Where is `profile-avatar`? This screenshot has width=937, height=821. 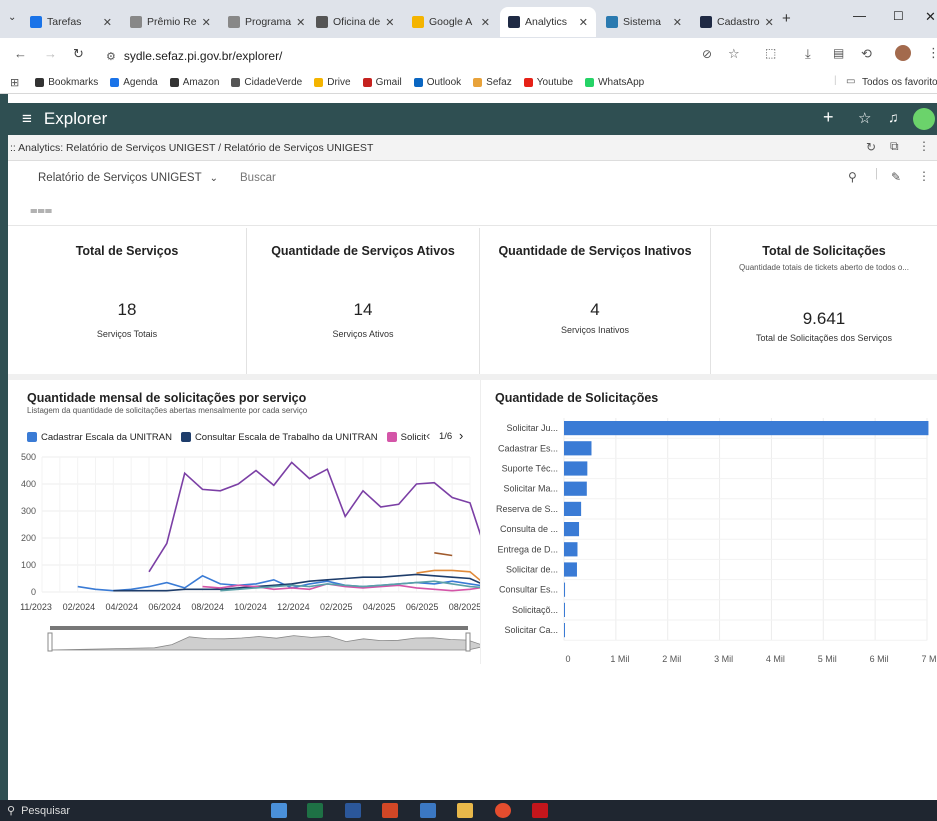
profile-avatar is located at coordinates (903, 53).